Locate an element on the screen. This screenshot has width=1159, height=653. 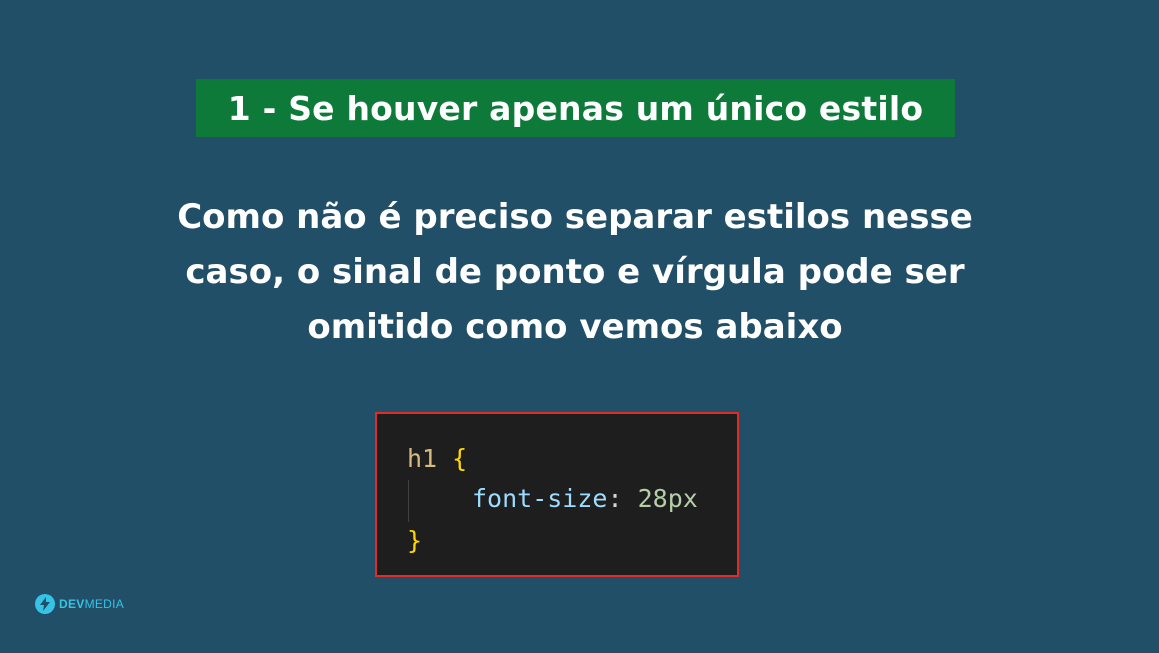
slide-title-badge: 1 - Se houver apenas um único estilo is located at coordinates (575, 108).